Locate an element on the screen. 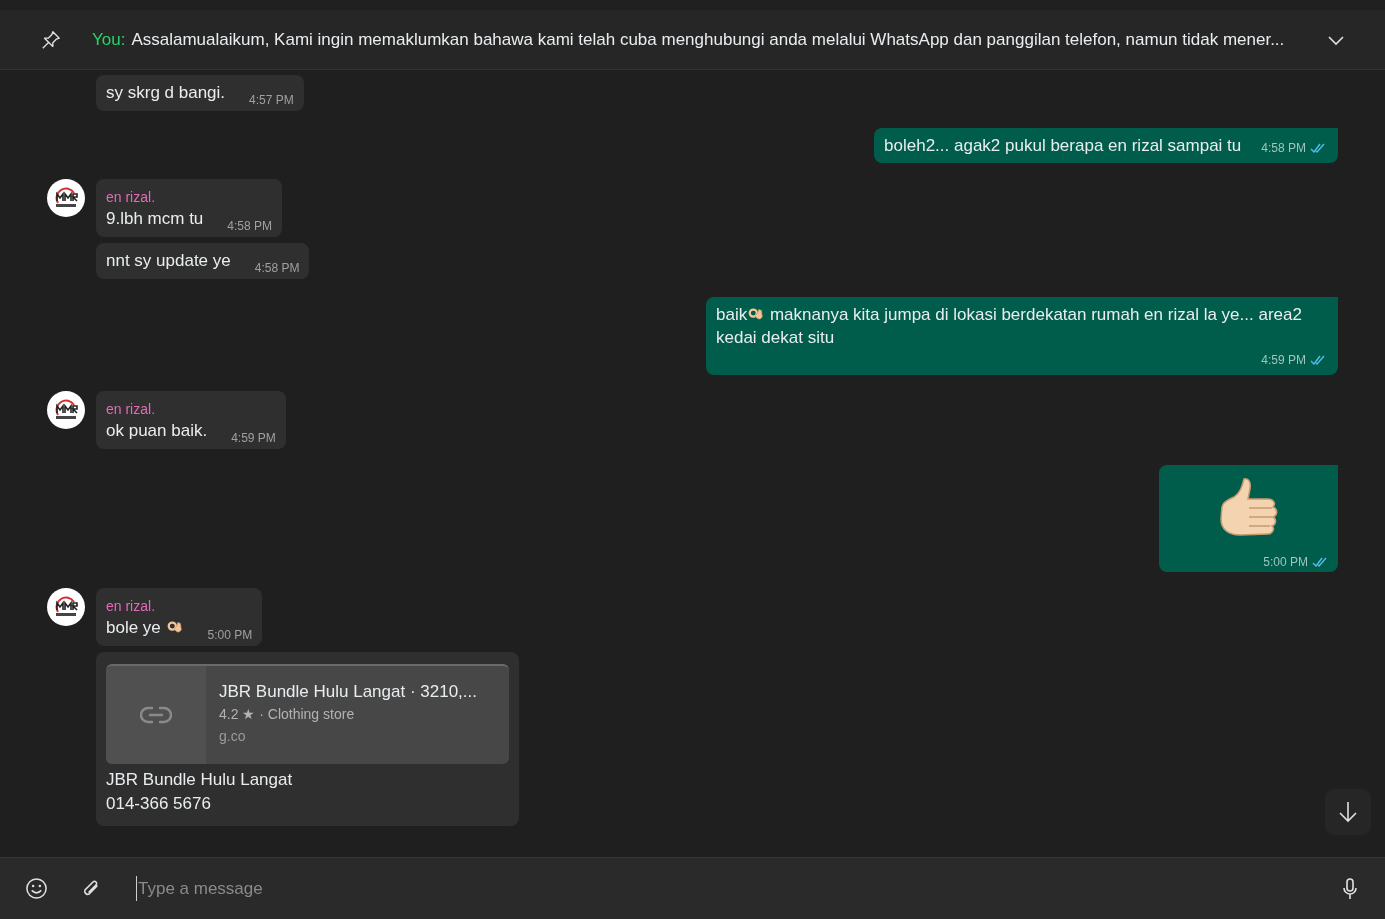 The image size is (1385, 919). arrow-down-icon is located at coordinates (1348, 812).